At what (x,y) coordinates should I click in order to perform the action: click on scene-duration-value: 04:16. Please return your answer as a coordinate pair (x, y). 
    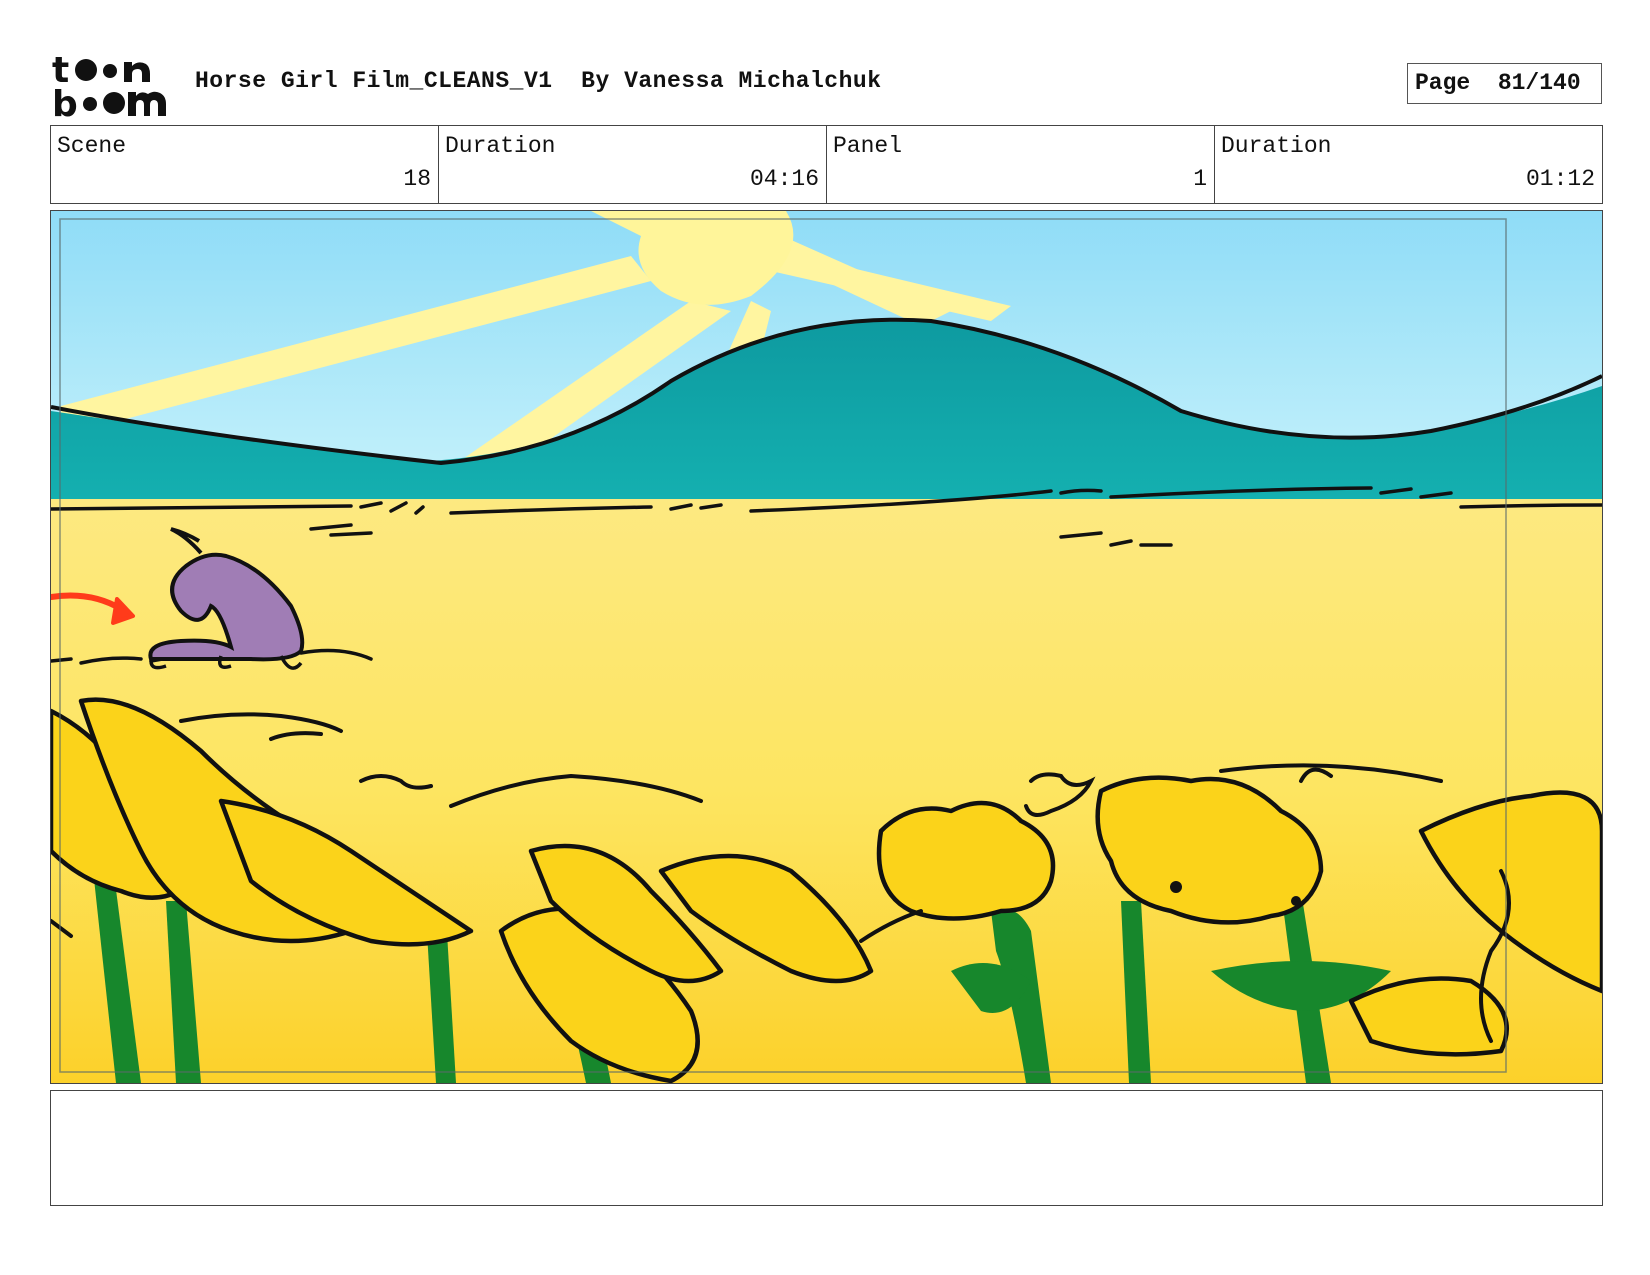
    Looking at the image, I should click on (784, 179).